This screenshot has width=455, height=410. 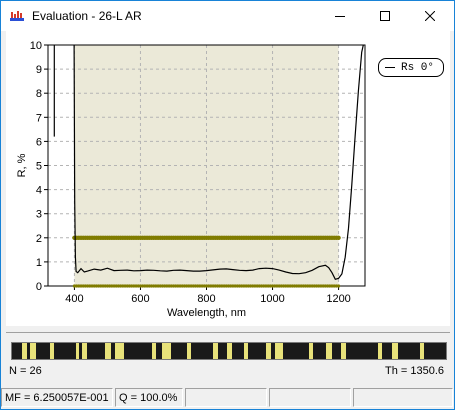 What do you see at coordinates (418, 67) in the screenshot?
I see `legend-label: Rs 0°` at bounding box center [418, 67].